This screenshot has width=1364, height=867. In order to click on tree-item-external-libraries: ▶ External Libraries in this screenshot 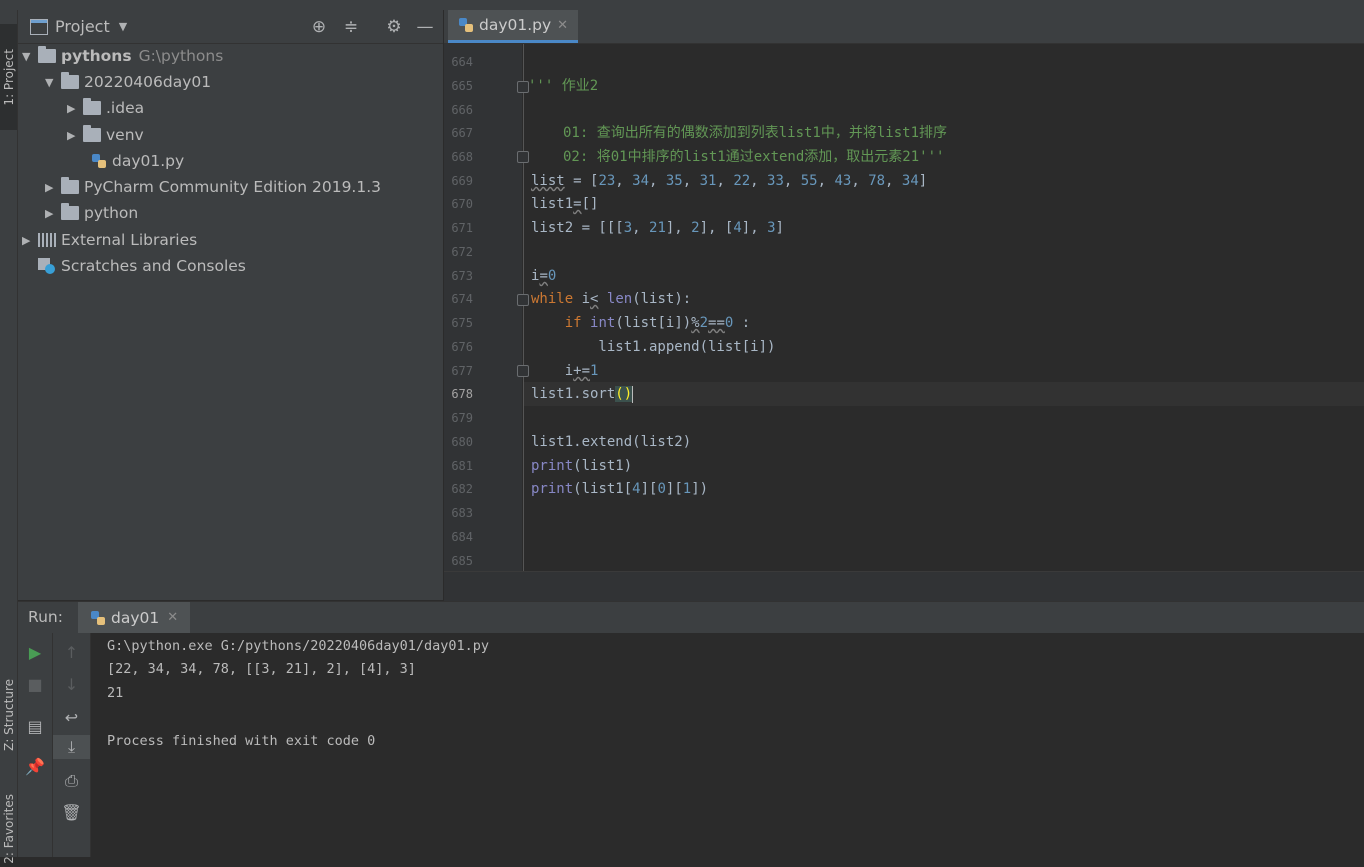, I will do `click(109, 240)`.